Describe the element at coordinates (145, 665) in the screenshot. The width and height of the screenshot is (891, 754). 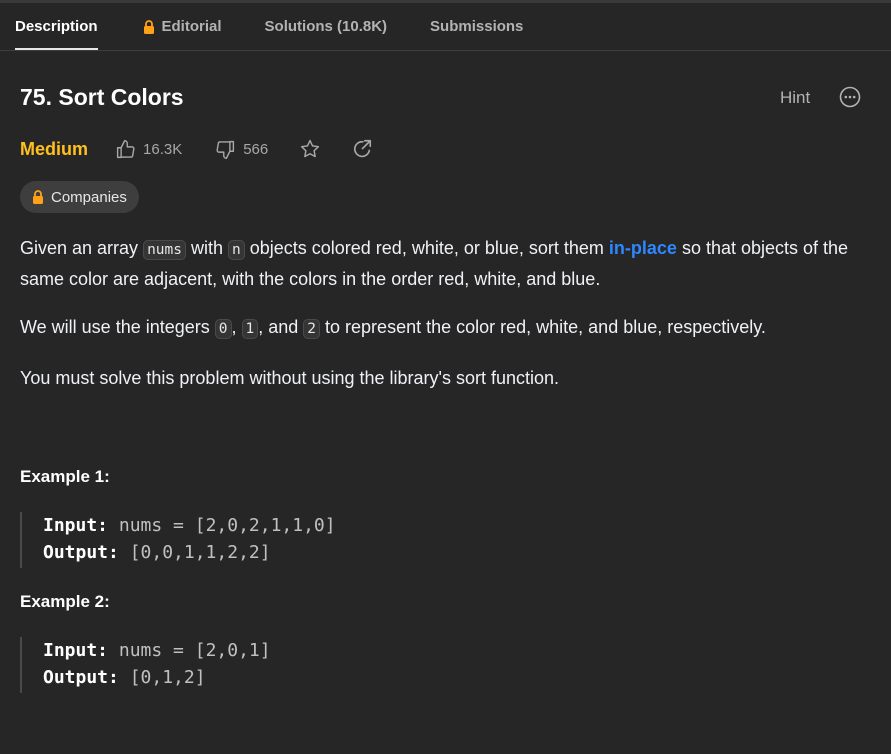
I see `example-block: Input: nums = [2,0,1] Output: [0,1,2]` at that location.